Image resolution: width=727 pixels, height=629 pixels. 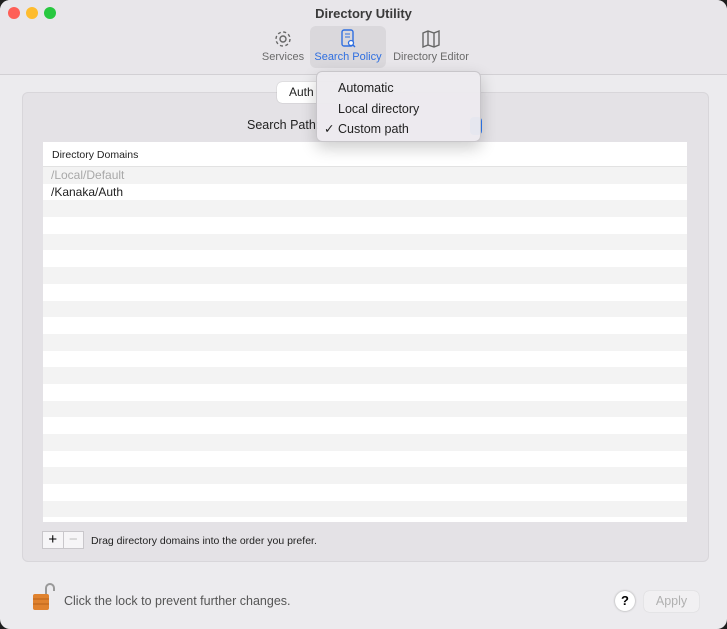 I want to click on menu-item-label: Automatic, so click(x=366, y=88).